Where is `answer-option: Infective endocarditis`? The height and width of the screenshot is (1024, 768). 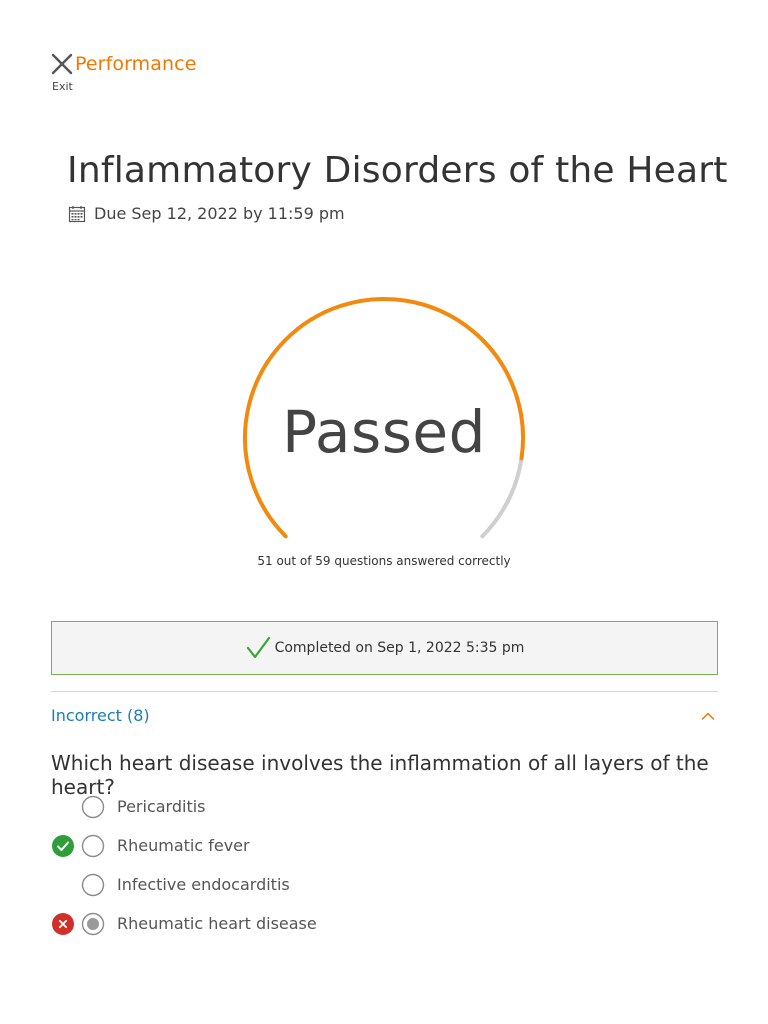 answer-option: Infective endocarditis is located at coordinates (384, 884).